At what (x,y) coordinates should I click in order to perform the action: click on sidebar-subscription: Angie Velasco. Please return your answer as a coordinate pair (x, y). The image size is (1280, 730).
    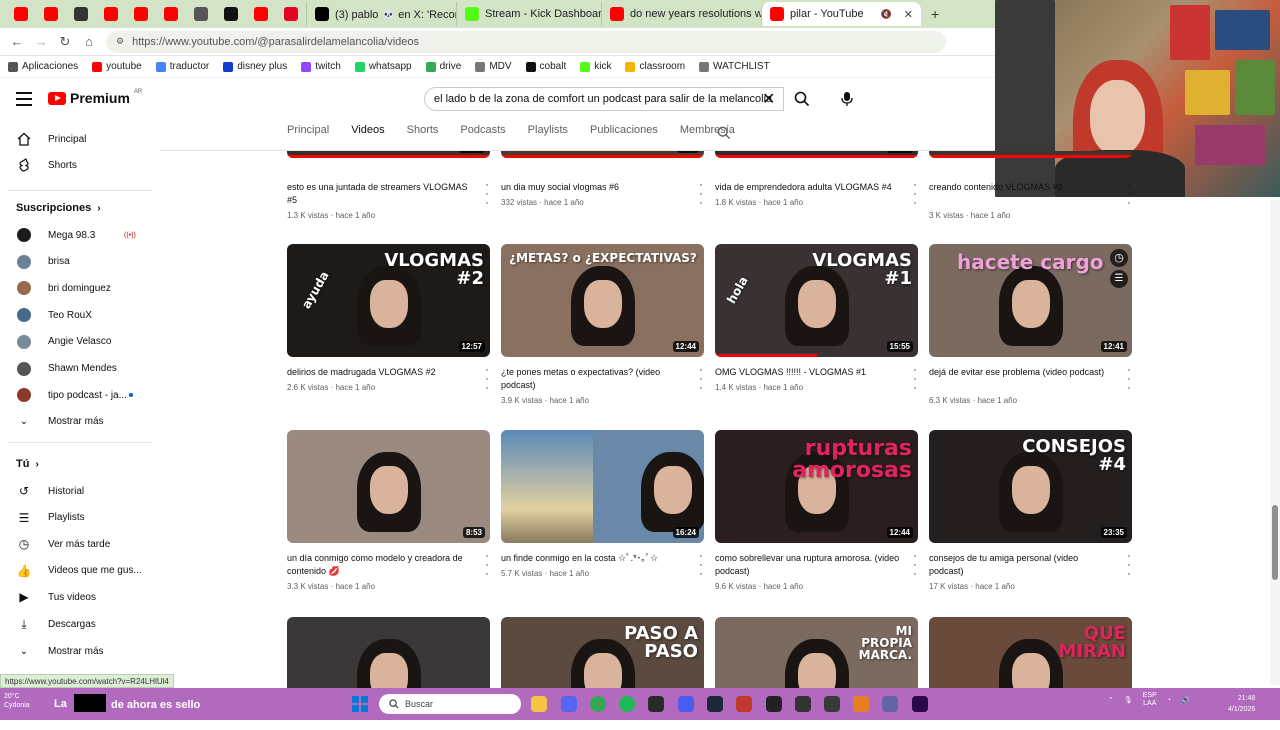
    Looking at the image, I should click on (75, 342).